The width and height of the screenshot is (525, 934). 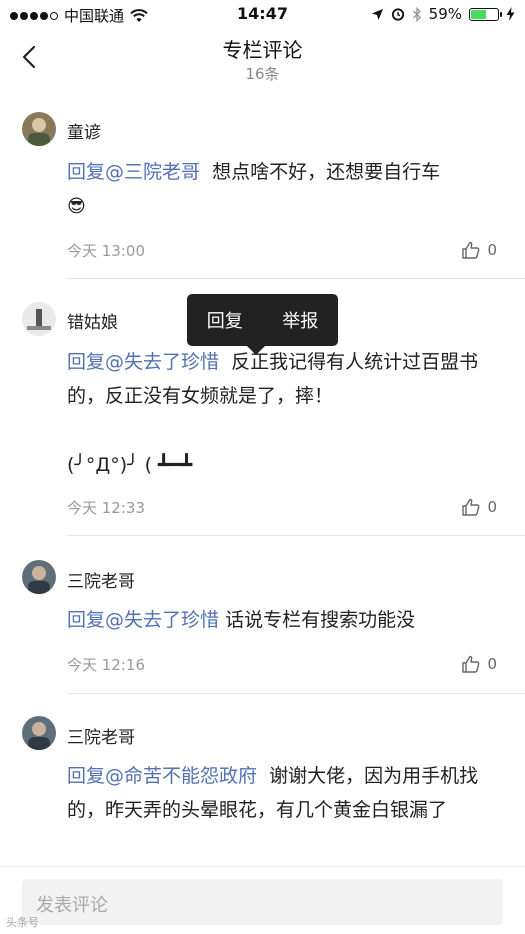 I want to click on battery-icon, so click(x=485, y=14).